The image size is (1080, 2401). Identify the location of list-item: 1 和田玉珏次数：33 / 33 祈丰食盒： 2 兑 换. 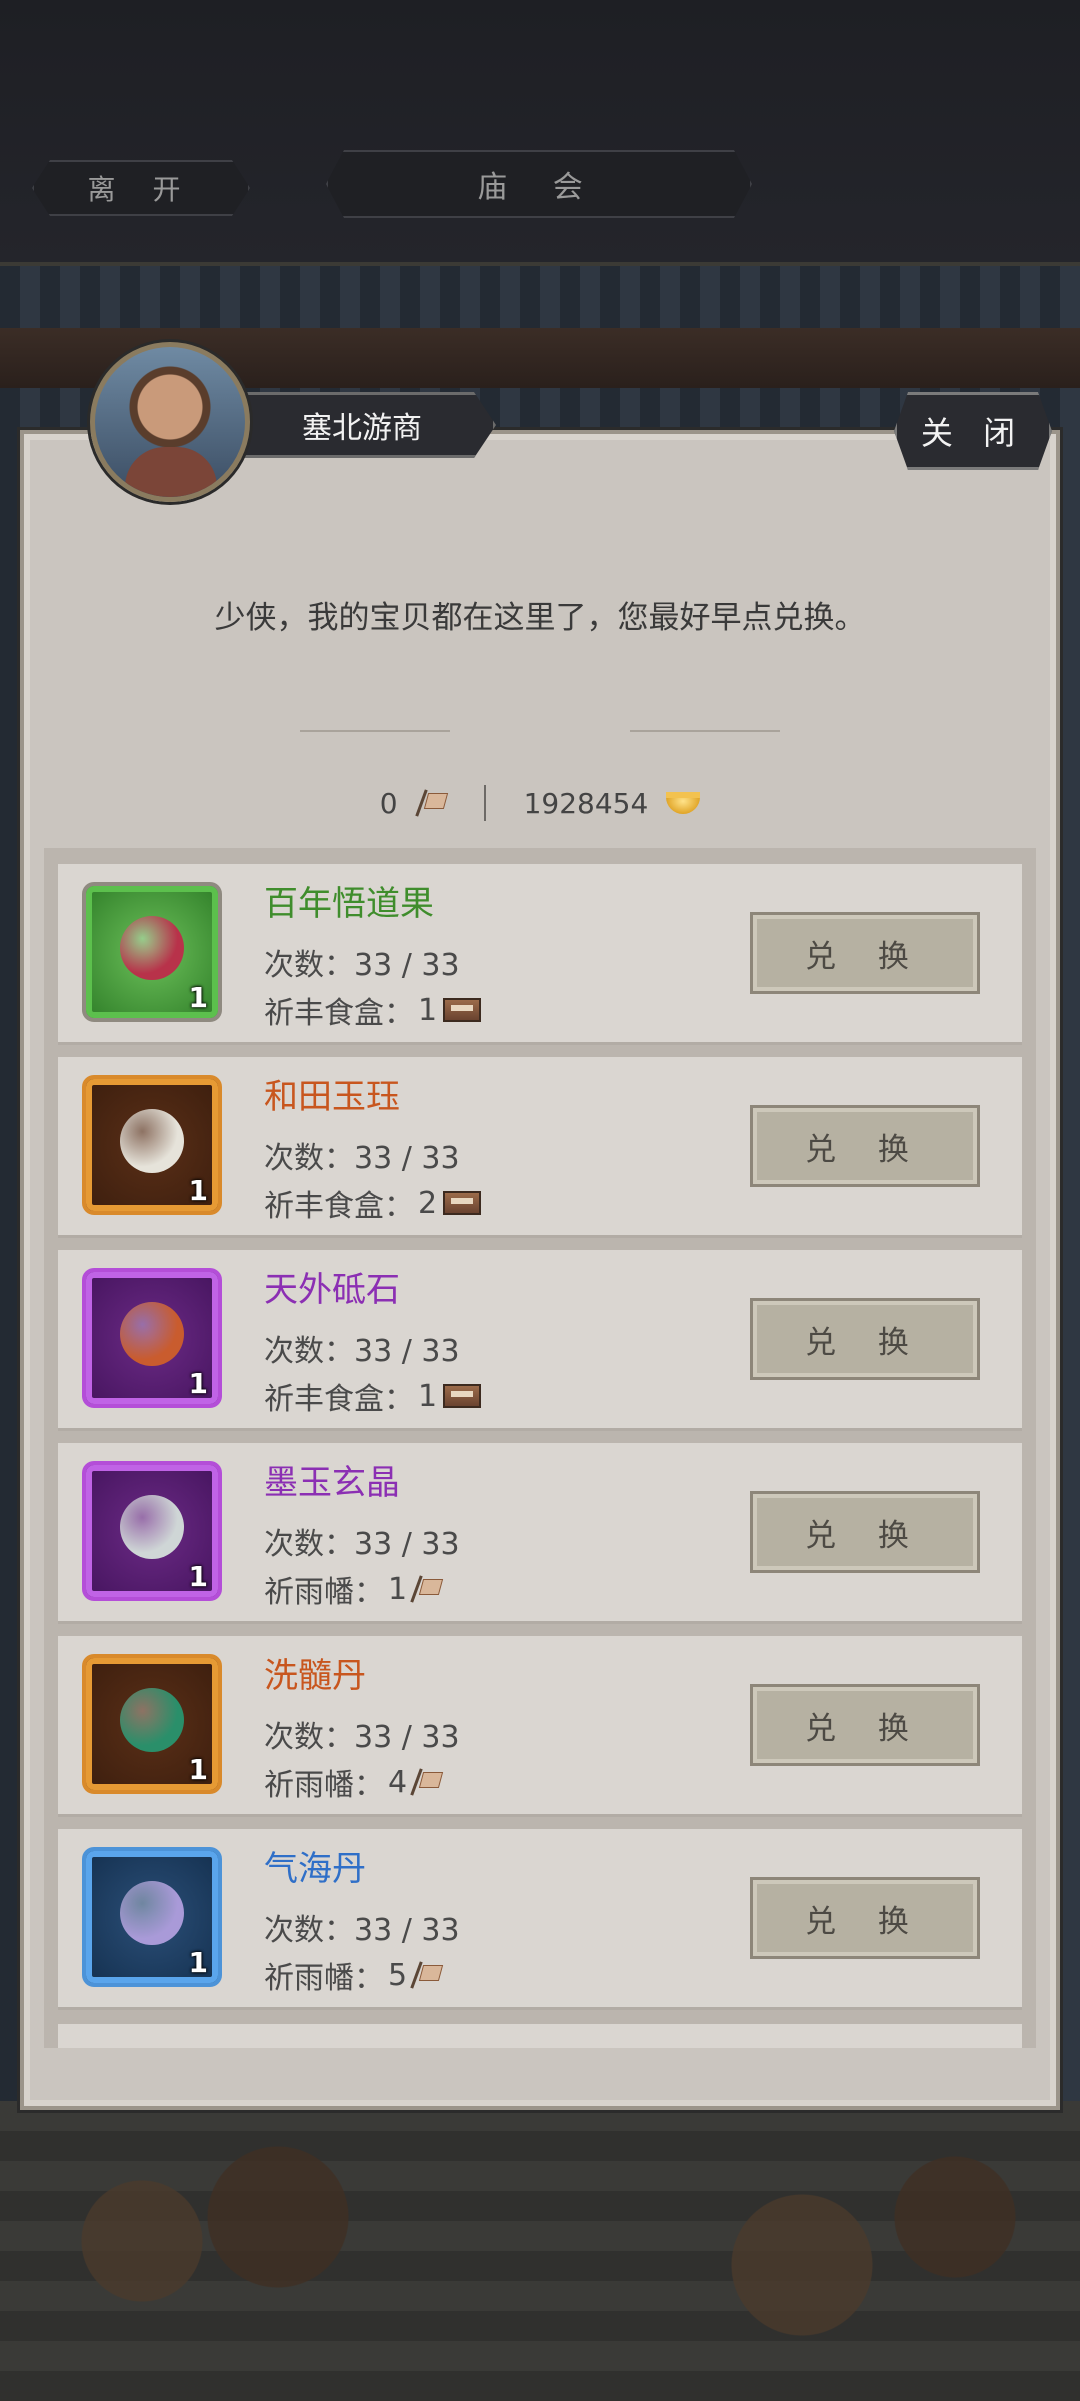
(540, 1146).